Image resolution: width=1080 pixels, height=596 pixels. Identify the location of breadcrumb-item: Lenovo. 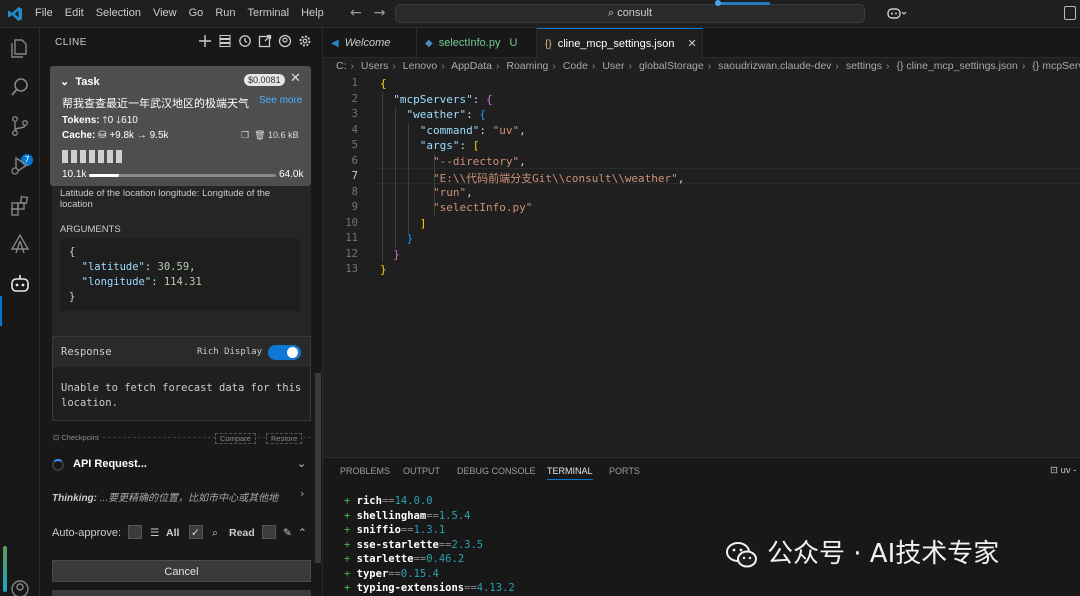
(420, 66).